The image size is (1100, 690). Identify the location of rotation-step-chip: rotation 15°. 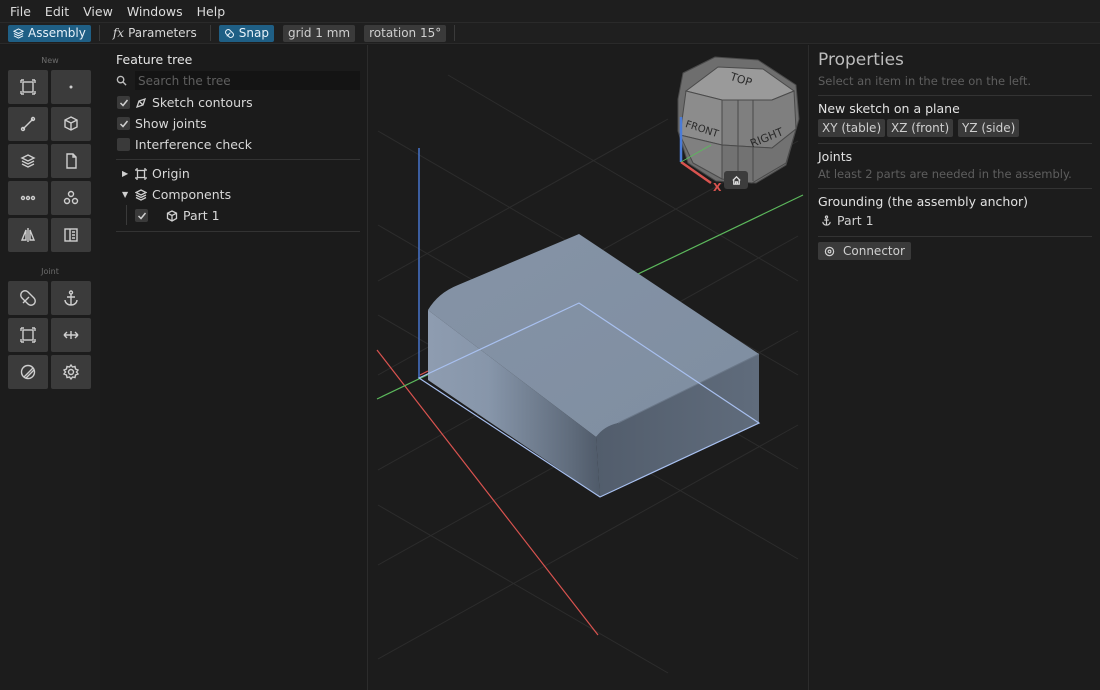
(405, 33).